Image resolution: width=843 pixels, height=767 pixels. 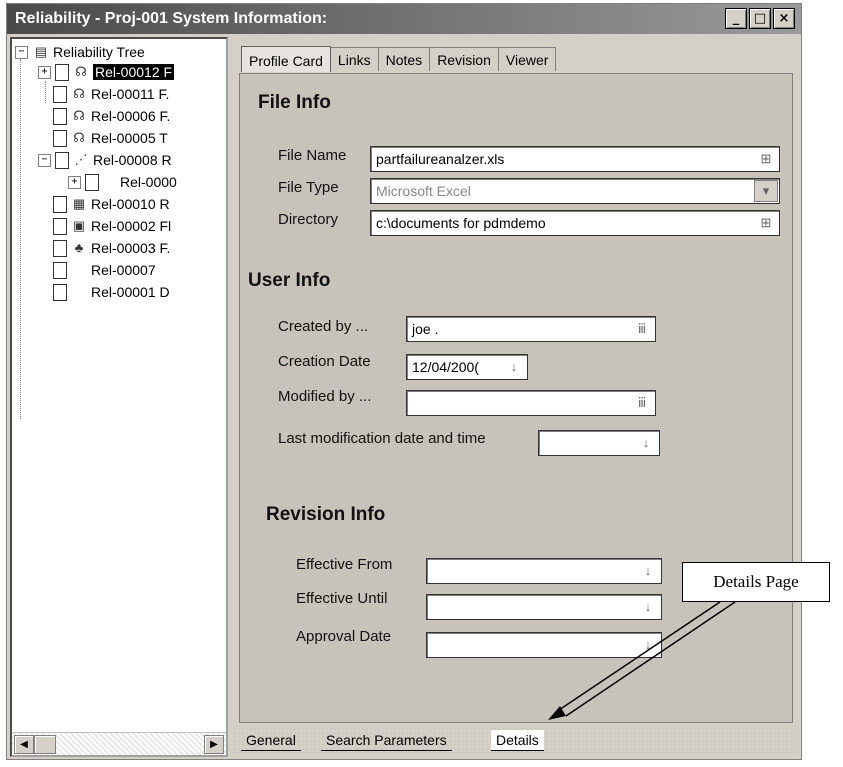 I want to click on bottom-tab-strip: General Search Parameters Details, so click(x=516, y=741).